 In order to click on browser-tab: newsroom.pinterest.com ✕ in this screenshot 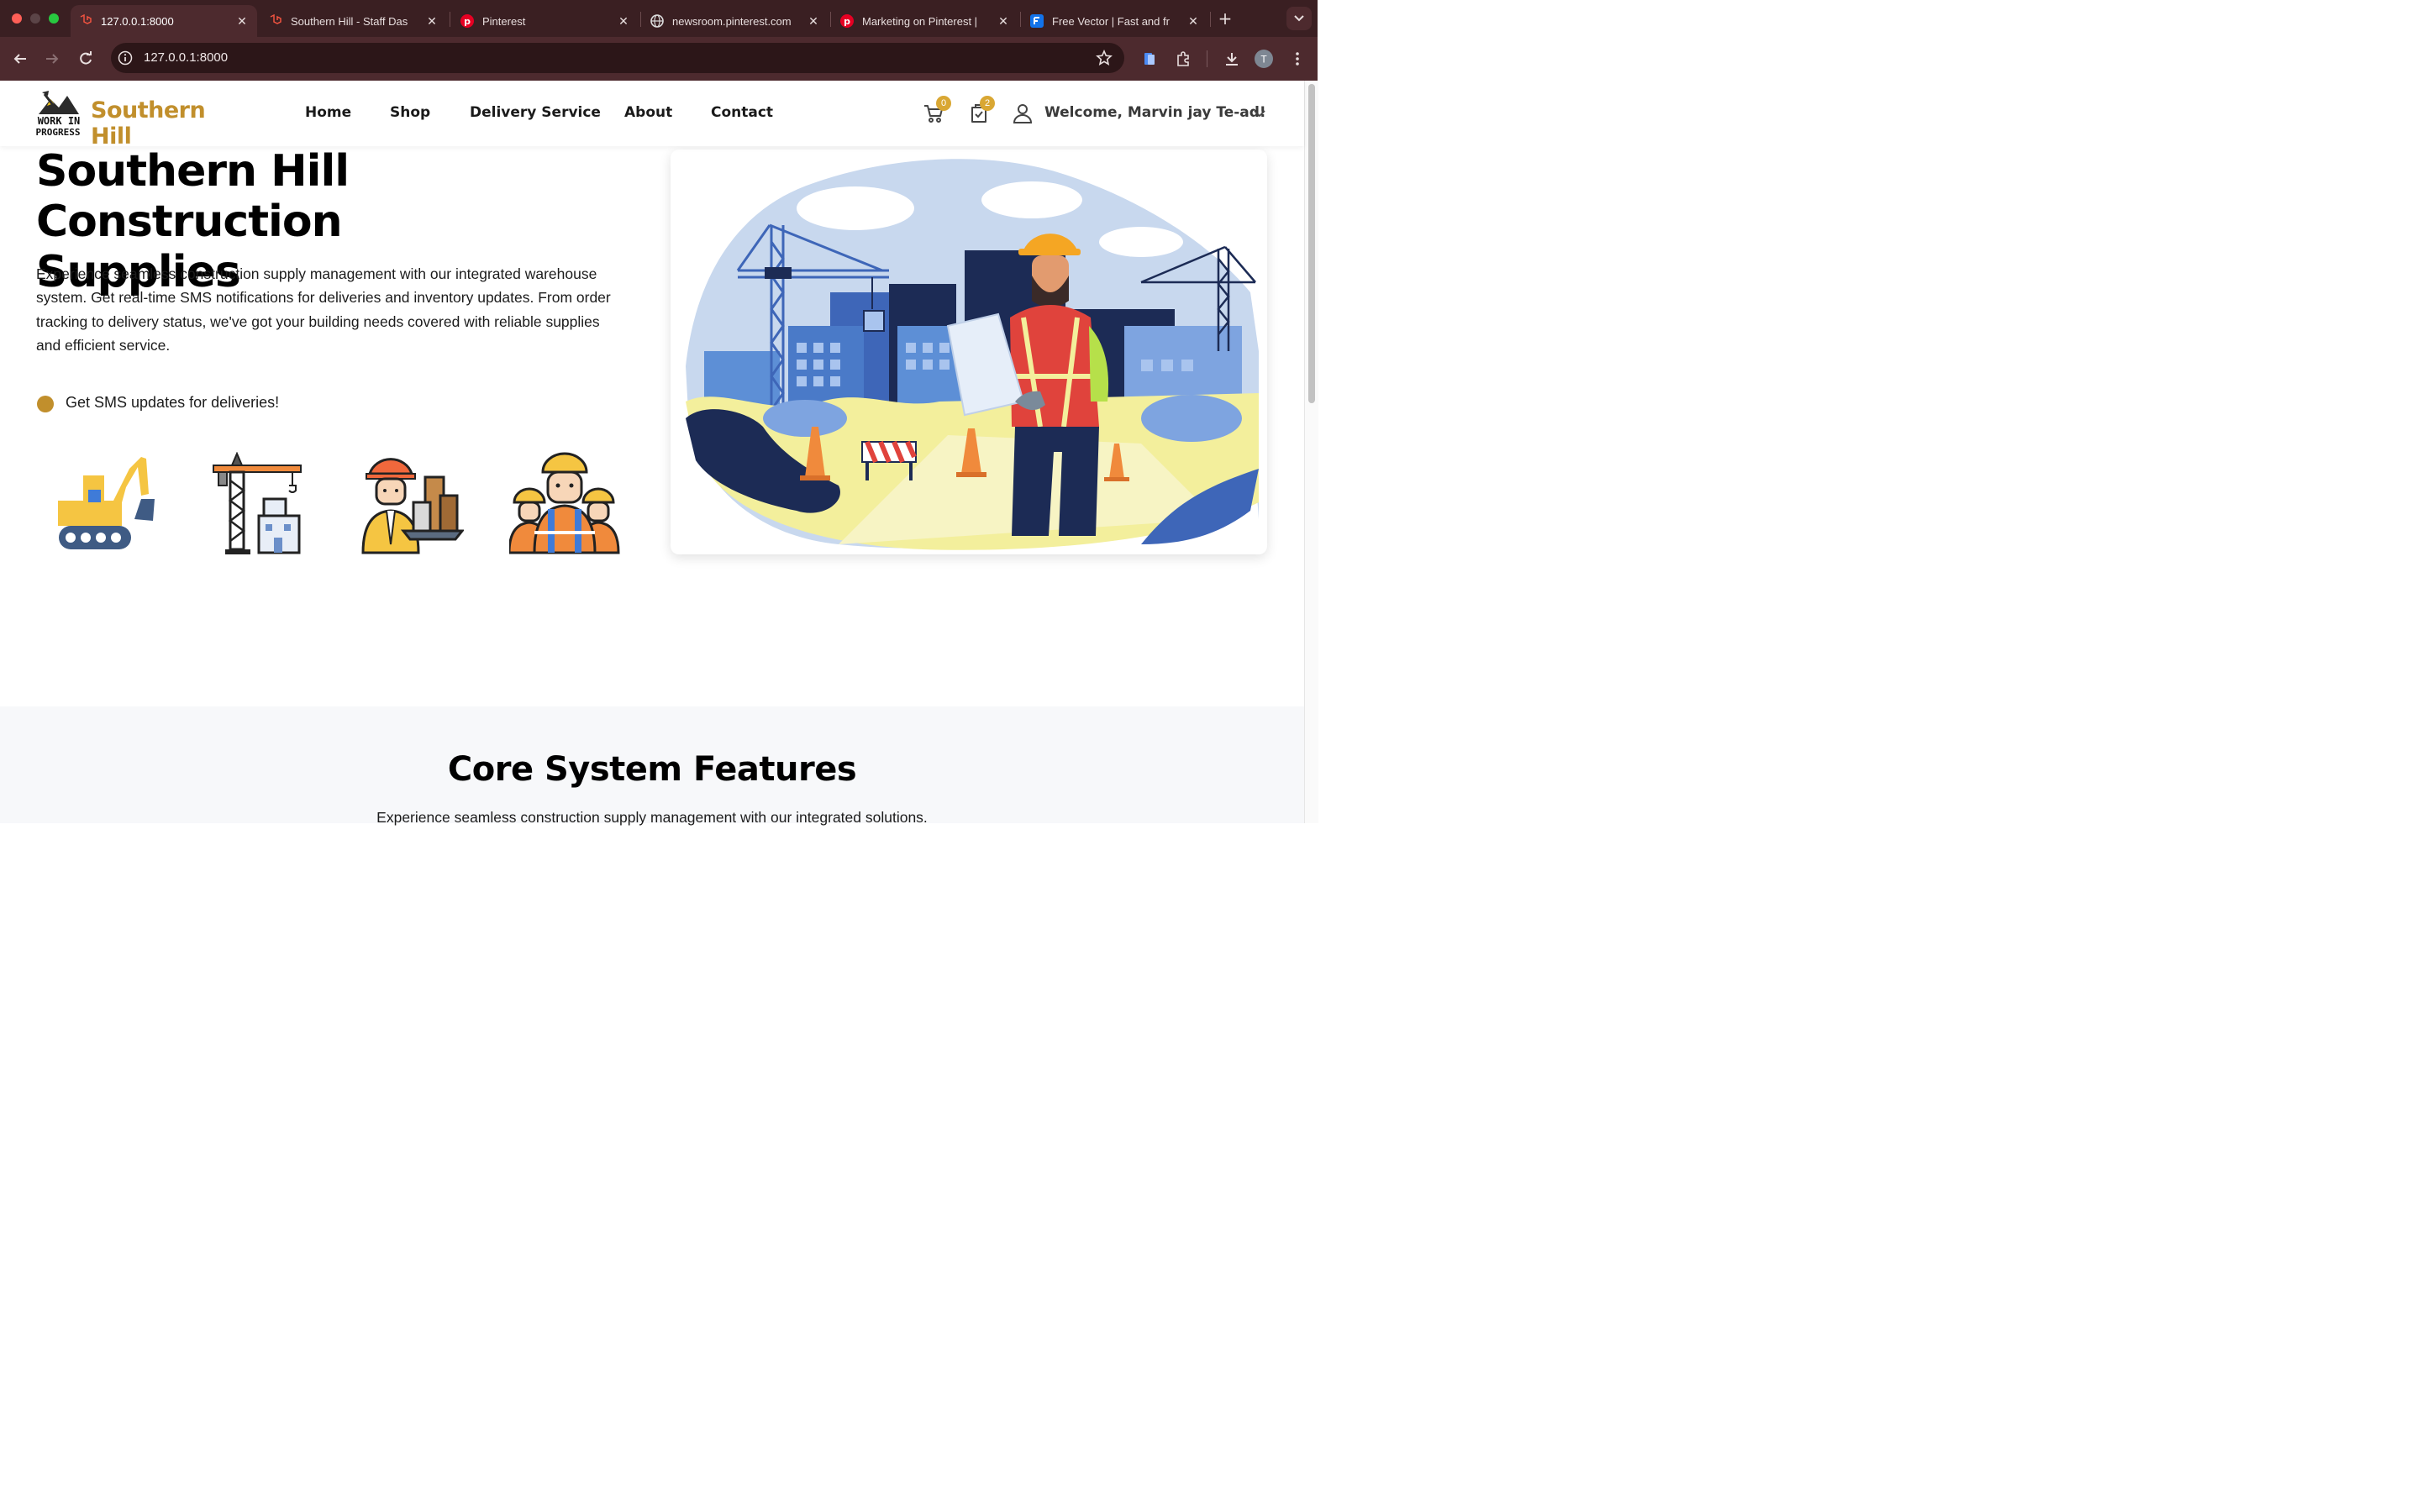, I will do `click(735, 21)`.